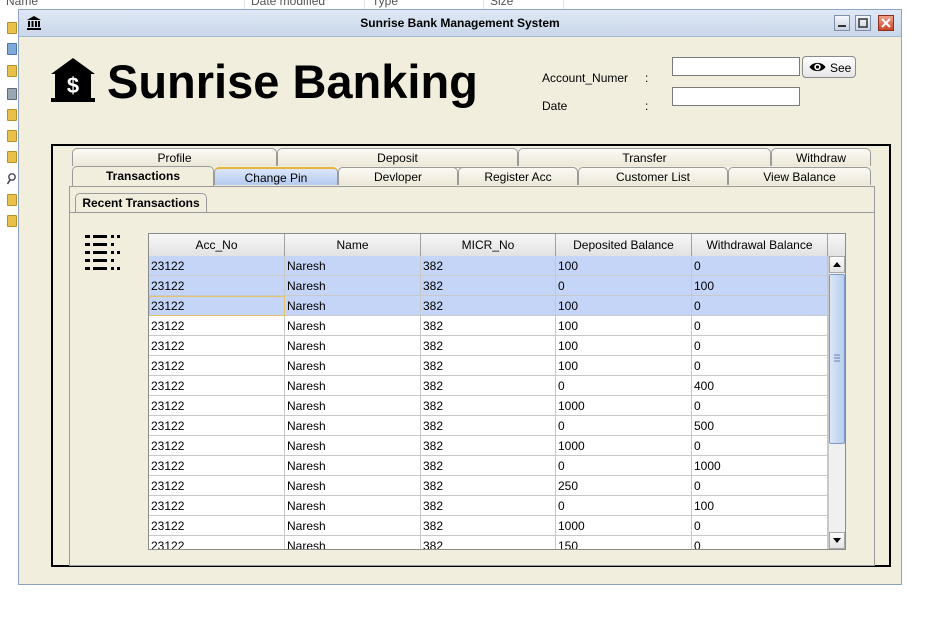  I want to click on date-field, so click(736, 96).